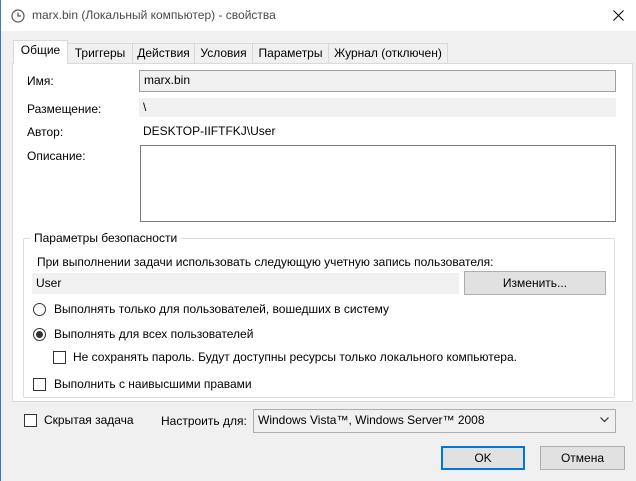  What do you see at coordinates (154, 334) in the screenshot?
I see `radio-all-users-label: Выполнять для всех пользователей` at bounding box center [154, 334].